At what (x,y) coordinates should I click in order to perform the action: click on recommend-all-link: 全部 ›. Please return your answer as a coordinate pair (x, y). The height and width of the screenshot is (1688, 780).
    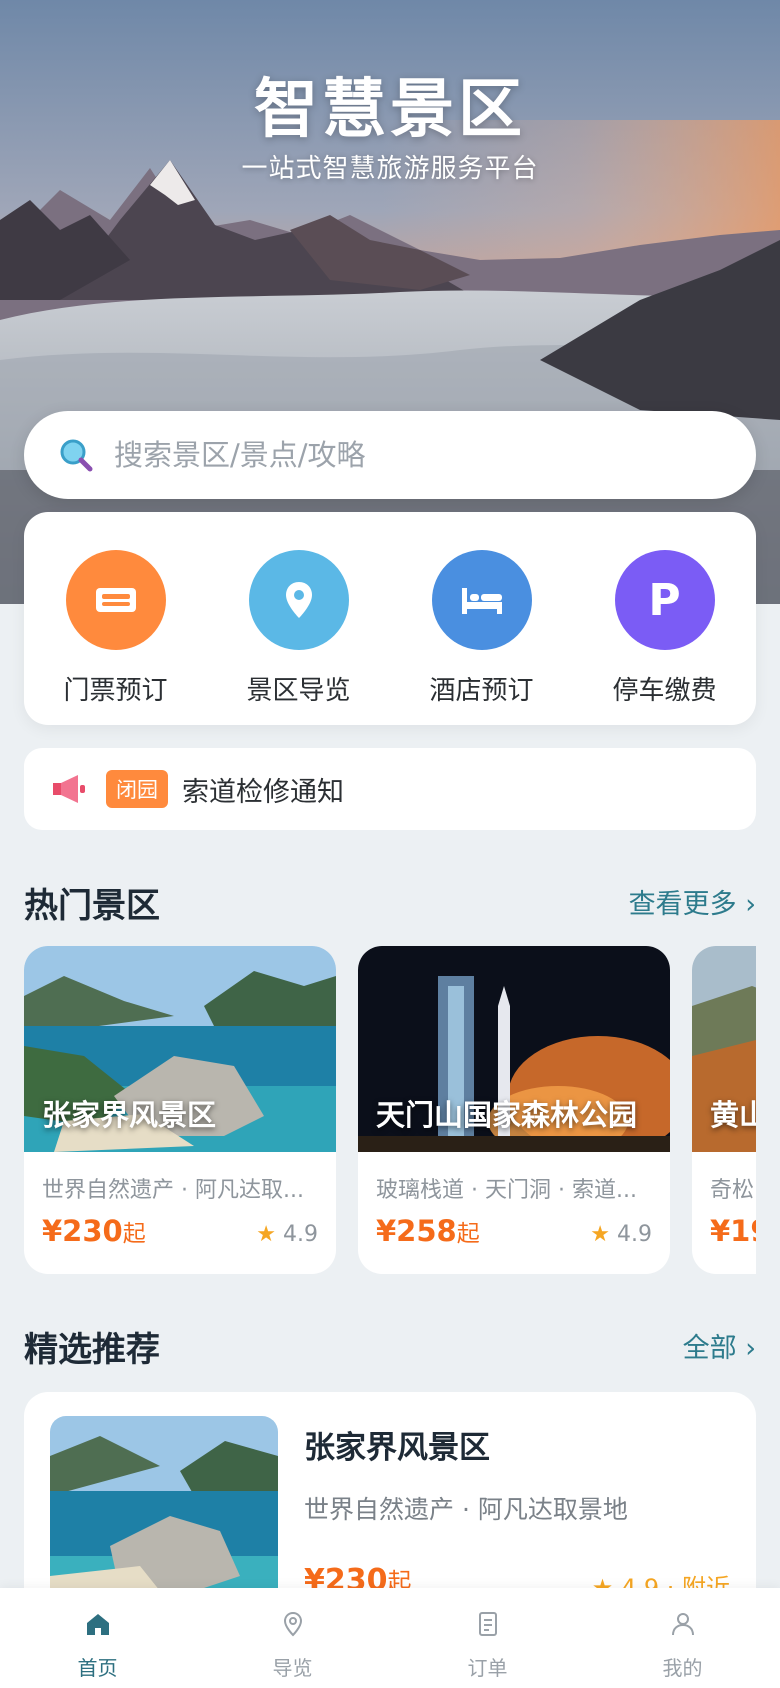
    Looking at the image, I should click on (719, 1345).